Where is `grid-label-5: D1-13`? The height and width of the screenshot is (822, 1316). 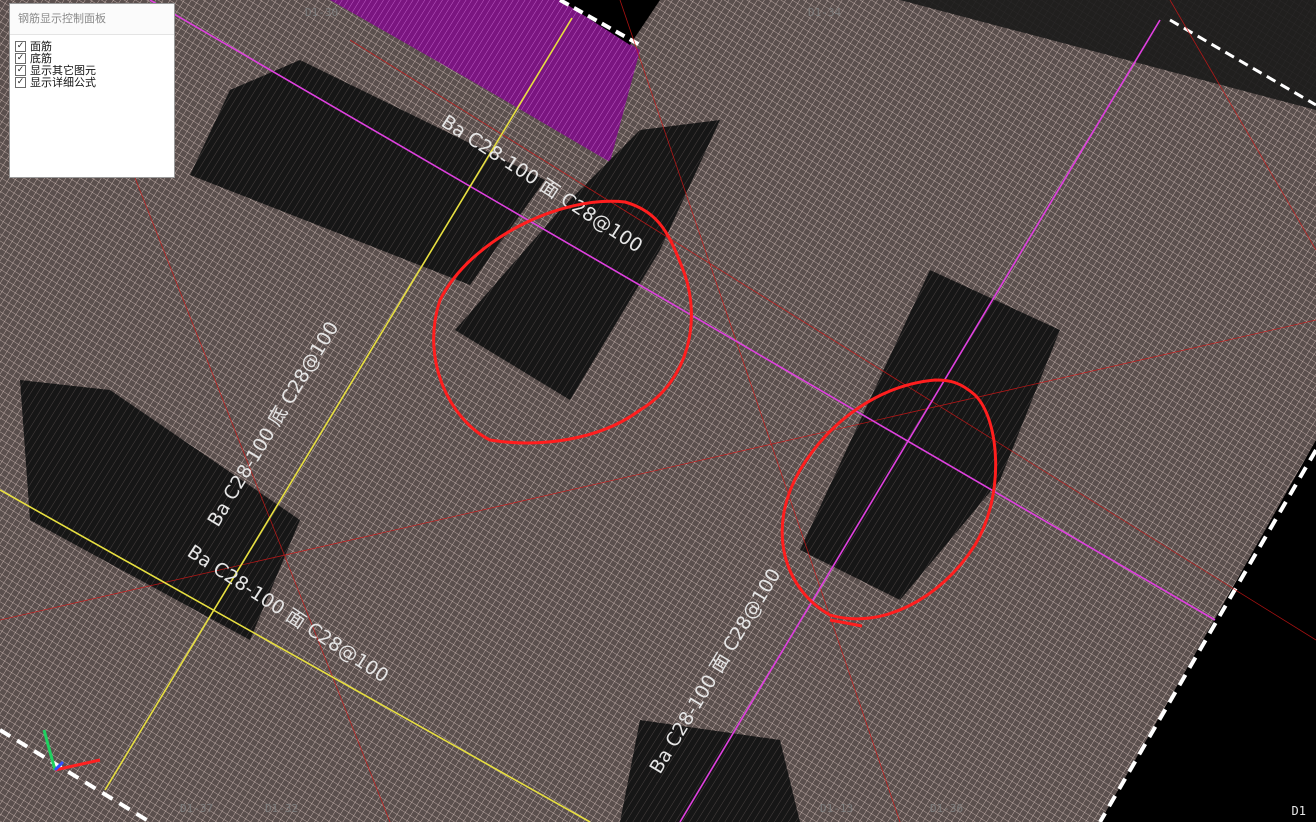 grid-label-5: D1-13 is located at coordinates (836, 808).